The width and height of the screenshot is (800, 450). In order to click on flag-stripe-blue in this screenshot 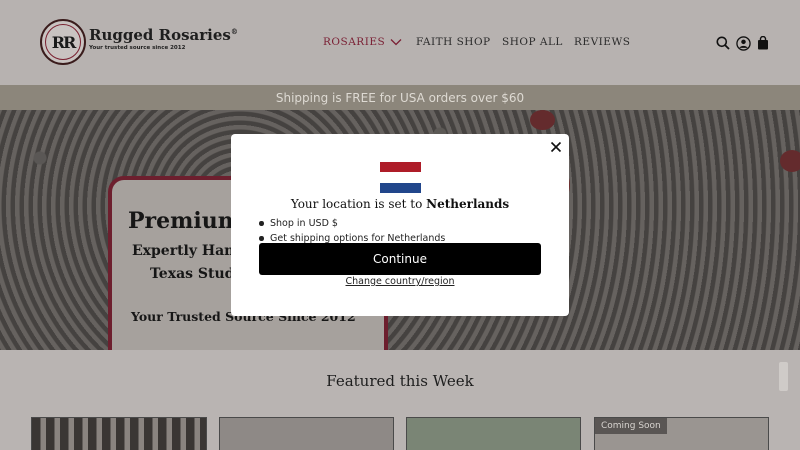, I will do `click(400, 187)`.